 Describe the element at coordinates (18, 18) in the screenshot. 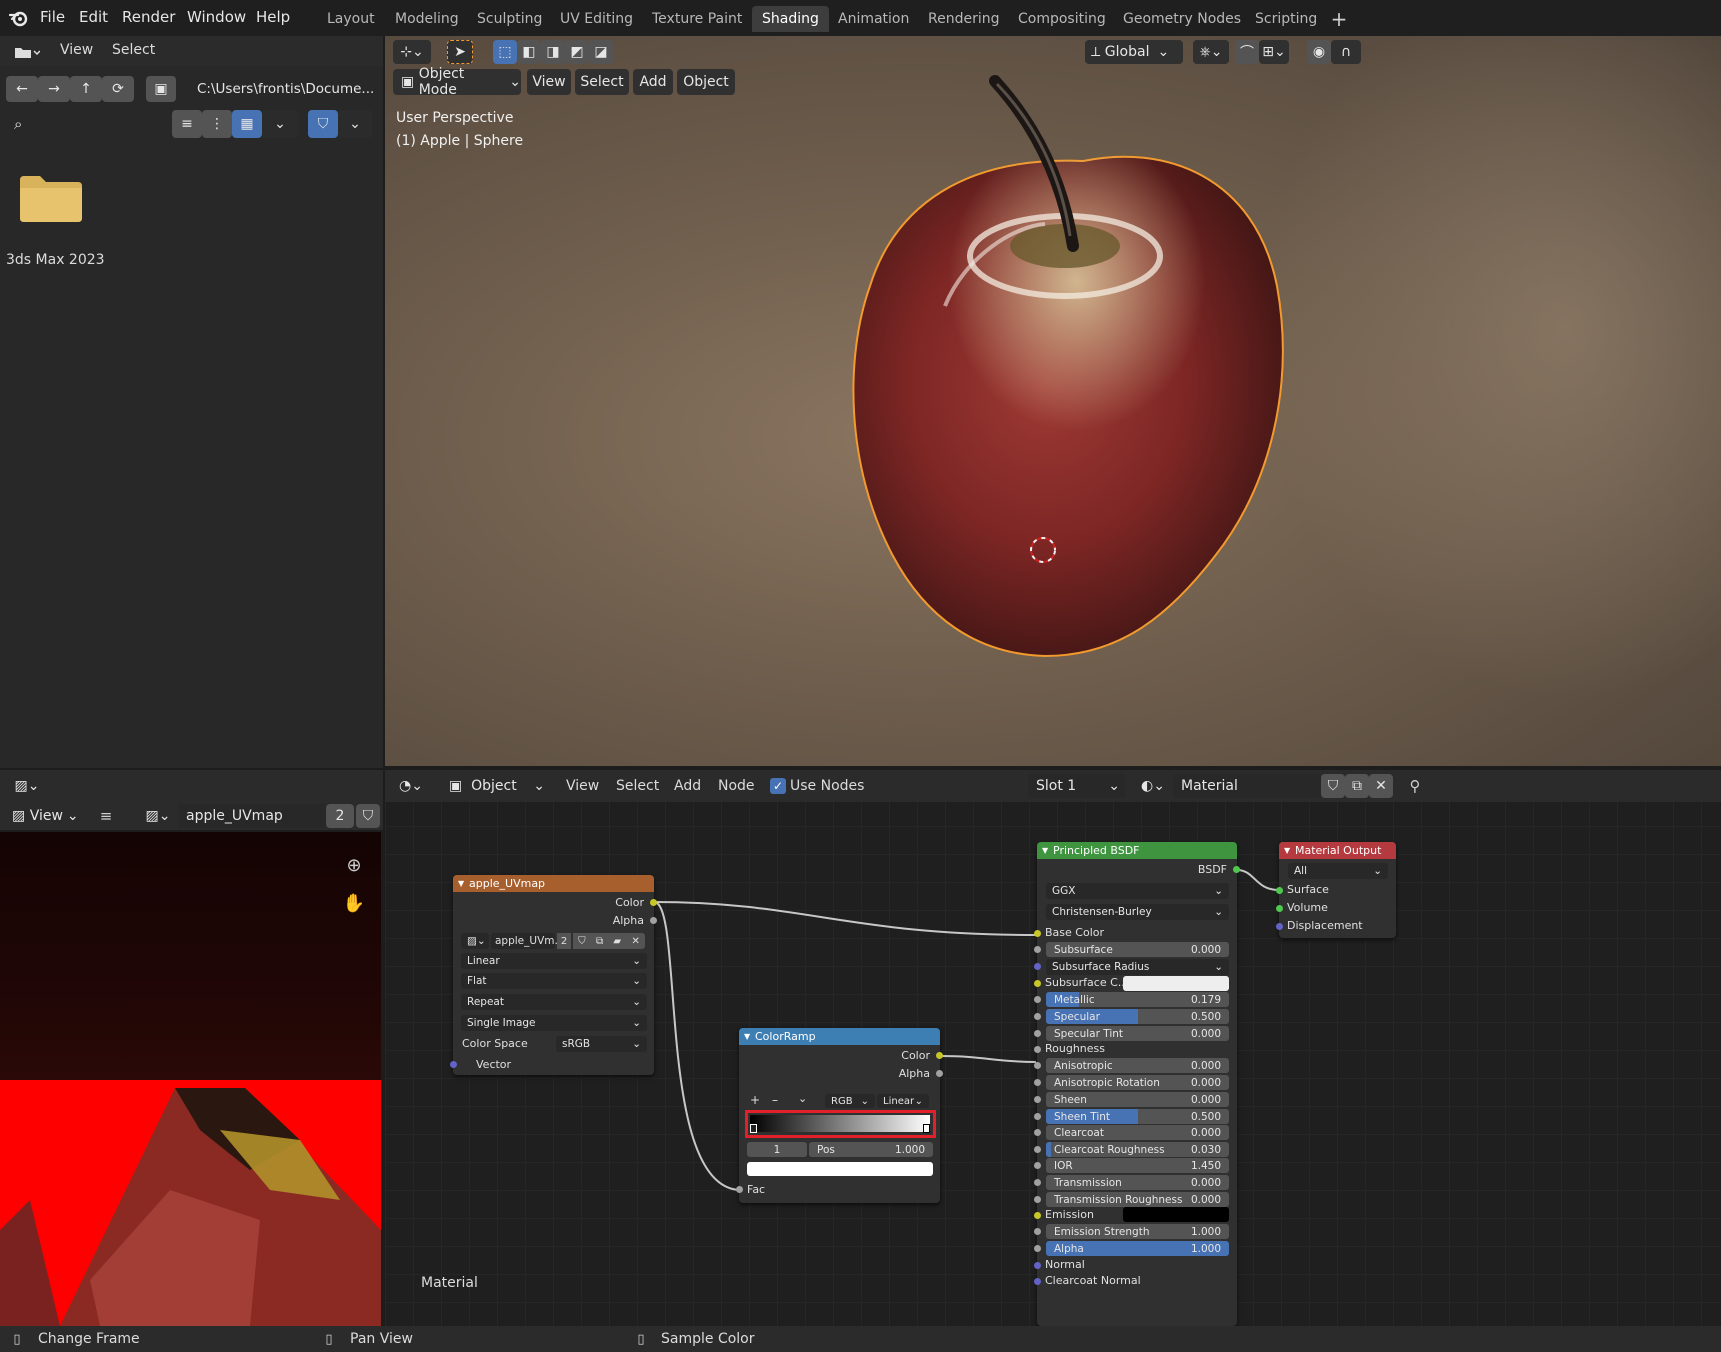

I see `blender-logo-icon` at that location.